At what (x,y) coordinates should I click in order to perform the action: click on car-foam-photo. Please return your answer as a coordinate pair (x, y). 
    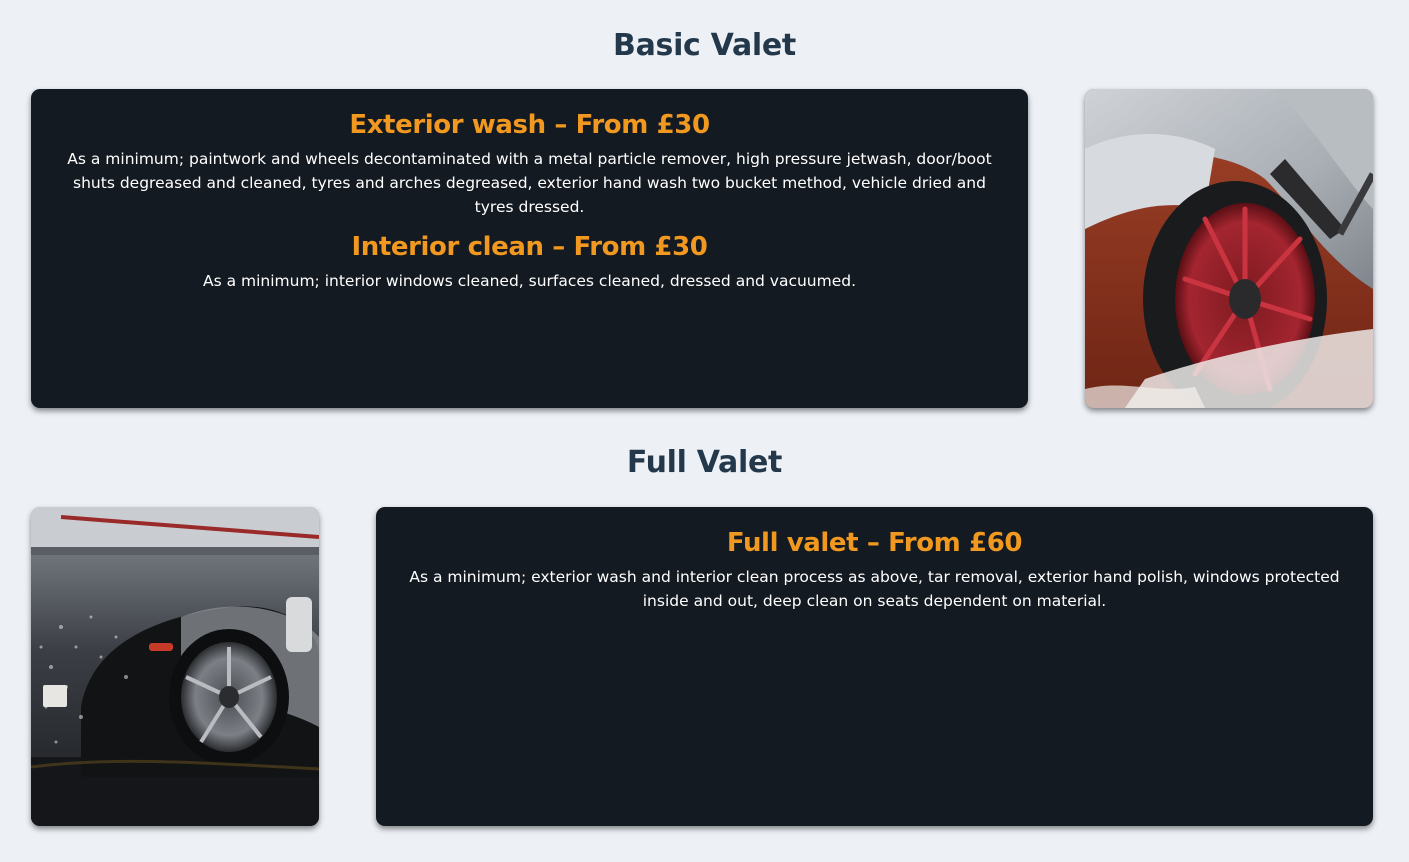
    Looking at the image, I should click on (175, 666).